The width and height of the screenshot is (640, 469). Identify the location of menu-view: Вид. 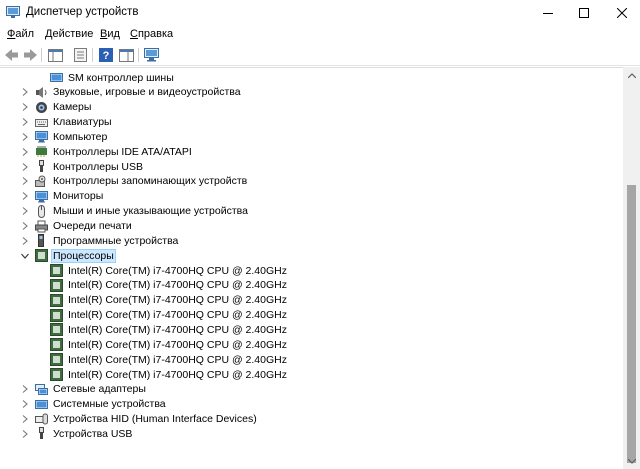
(110, 34).